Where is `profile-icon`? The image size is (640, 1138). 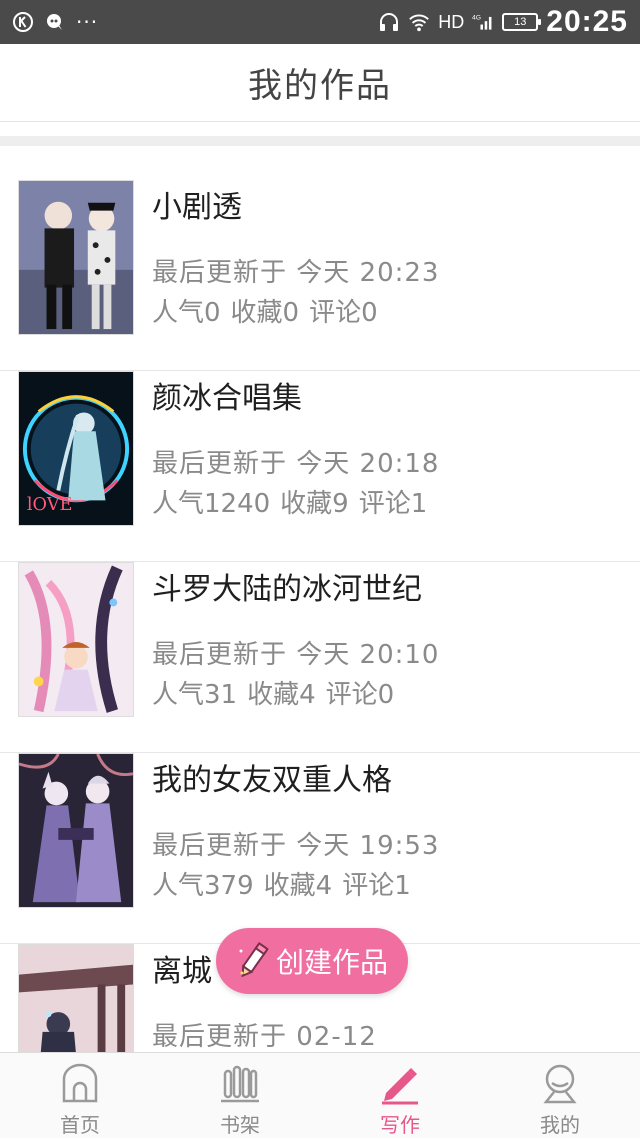 profile-icon is located at coordinates (560, 1084).